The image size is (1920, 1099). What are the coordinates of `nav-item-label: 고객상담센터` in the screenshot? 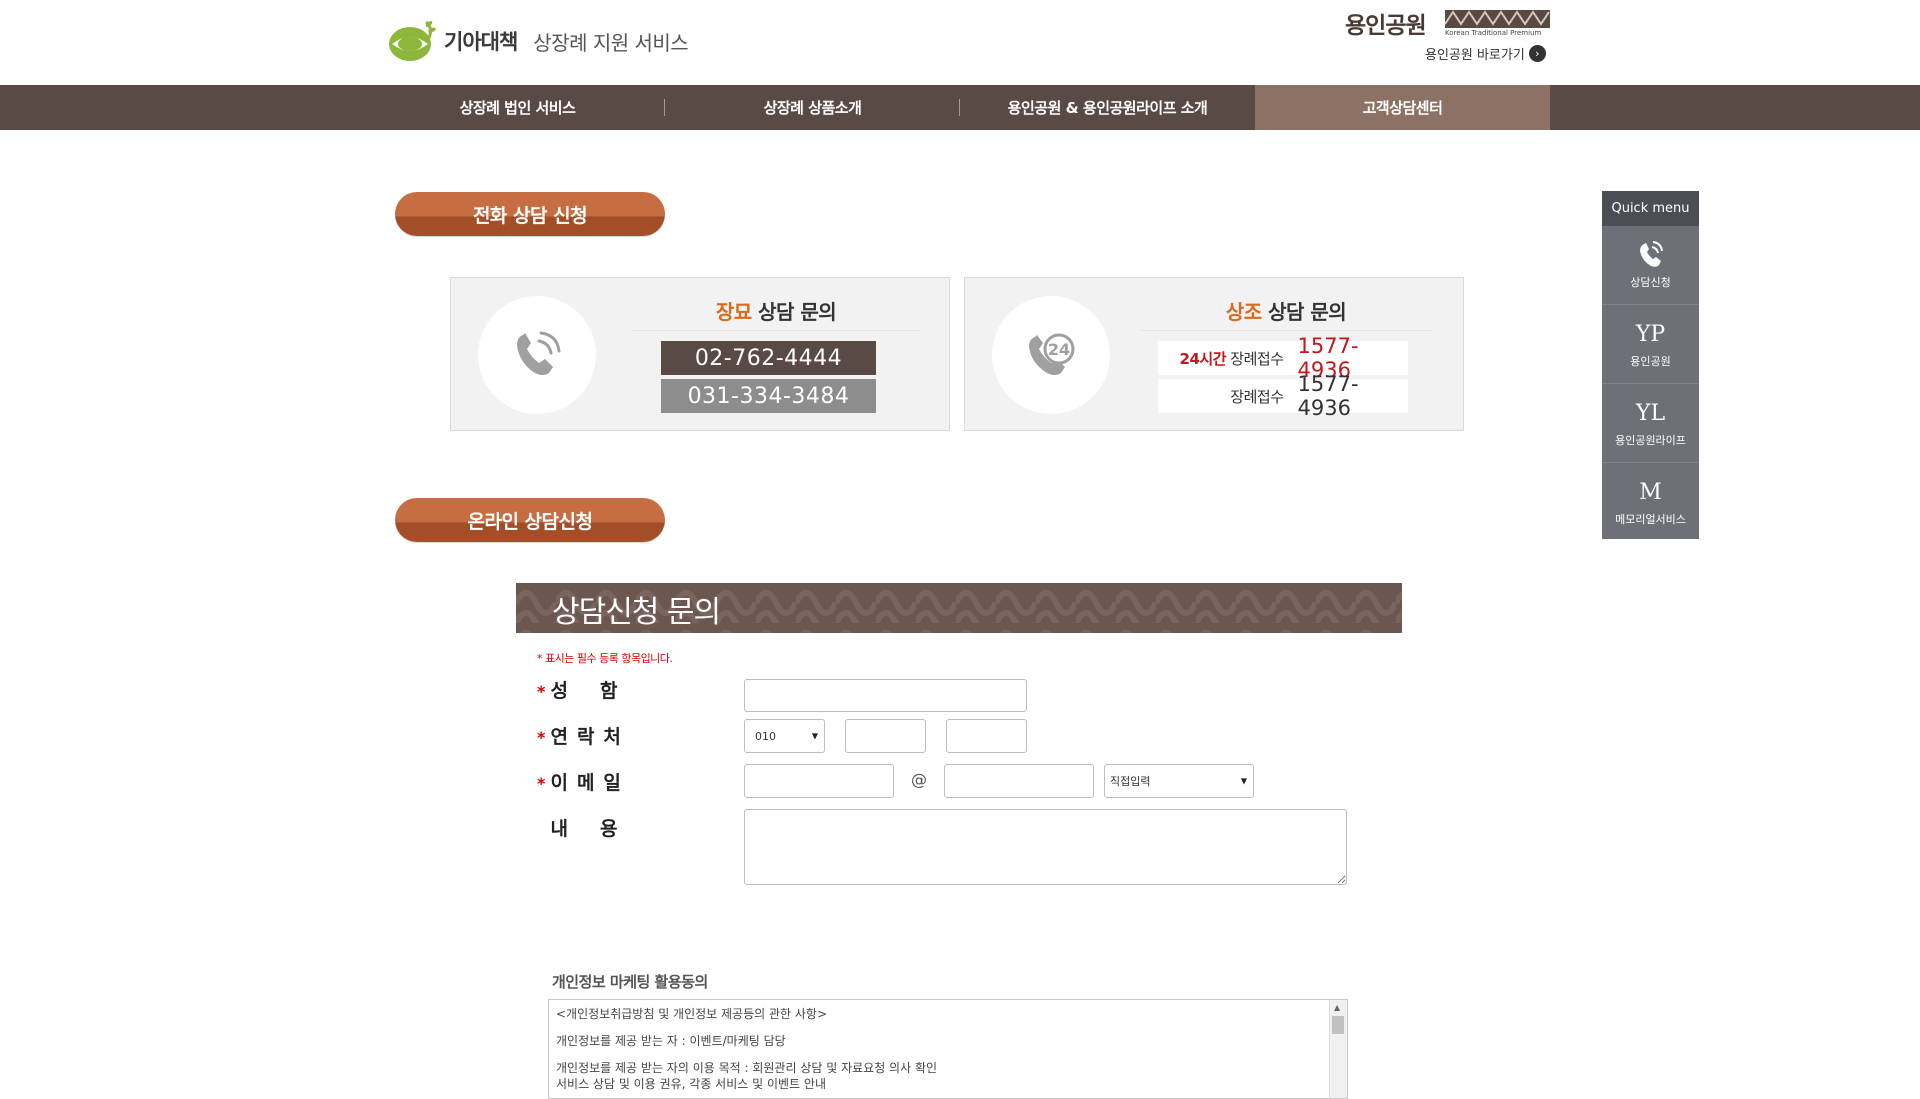 It's located at (1402, 108).